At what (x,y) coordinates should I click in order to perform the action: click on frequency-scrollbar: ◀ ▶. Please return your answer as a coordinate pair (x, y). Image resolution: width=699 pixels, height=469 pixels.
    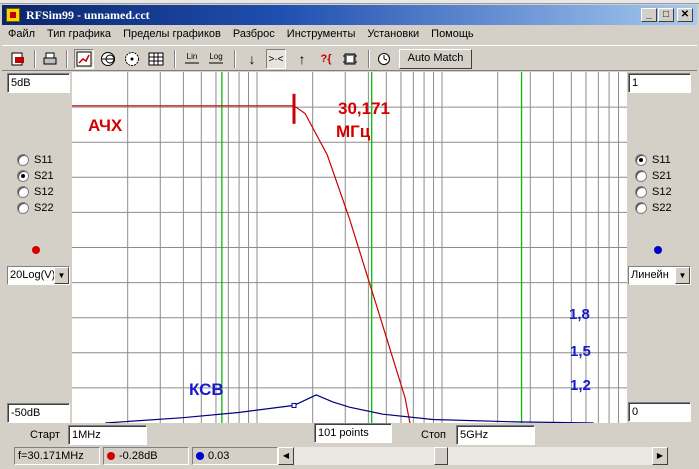
    Looking at the image, I should click on (473, 456).